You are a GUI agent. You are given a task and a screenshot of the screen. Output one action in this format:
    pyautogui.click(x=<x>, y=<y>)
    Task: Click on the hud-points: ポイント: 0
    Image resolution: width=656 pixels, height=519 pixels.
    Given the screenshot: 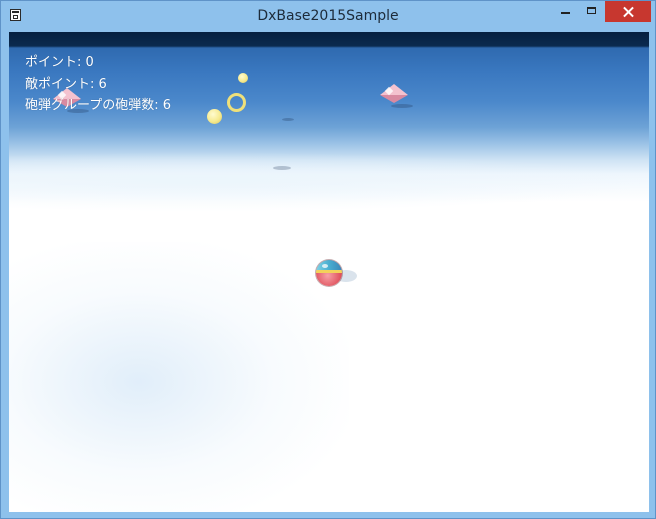 What is the action you would take?
    pyautogui.click(x=59, y=62)
    